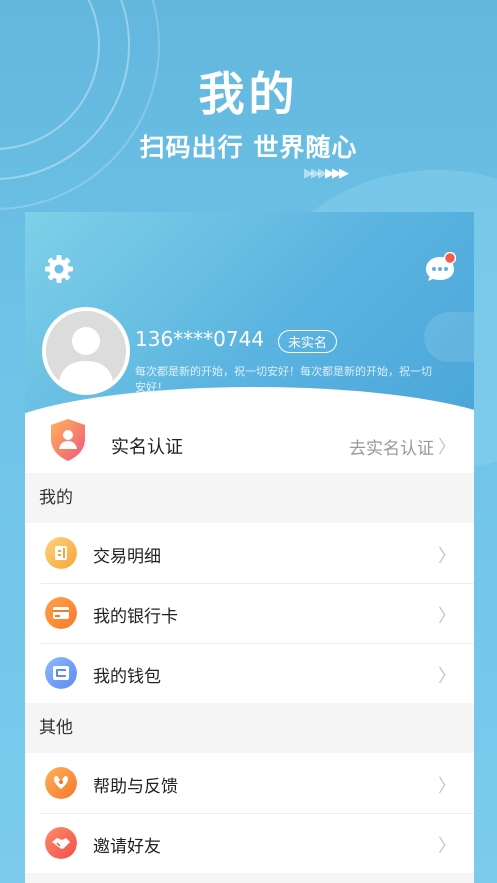 Image resolution: width=497 pixels, height=883 pixels. I want to click on list-item-bank-cards: 我的银行卡 〉, so click(249, 613).